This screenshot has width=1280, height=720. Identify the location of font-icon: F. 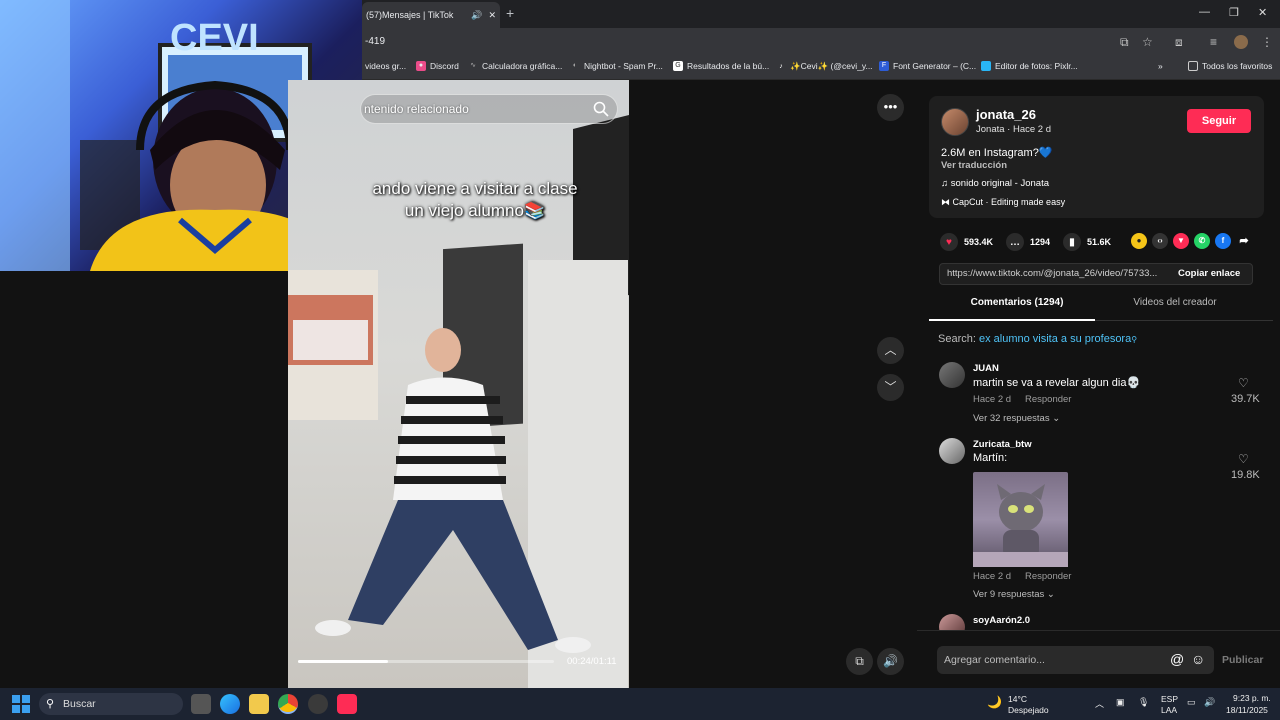
(884, 66).